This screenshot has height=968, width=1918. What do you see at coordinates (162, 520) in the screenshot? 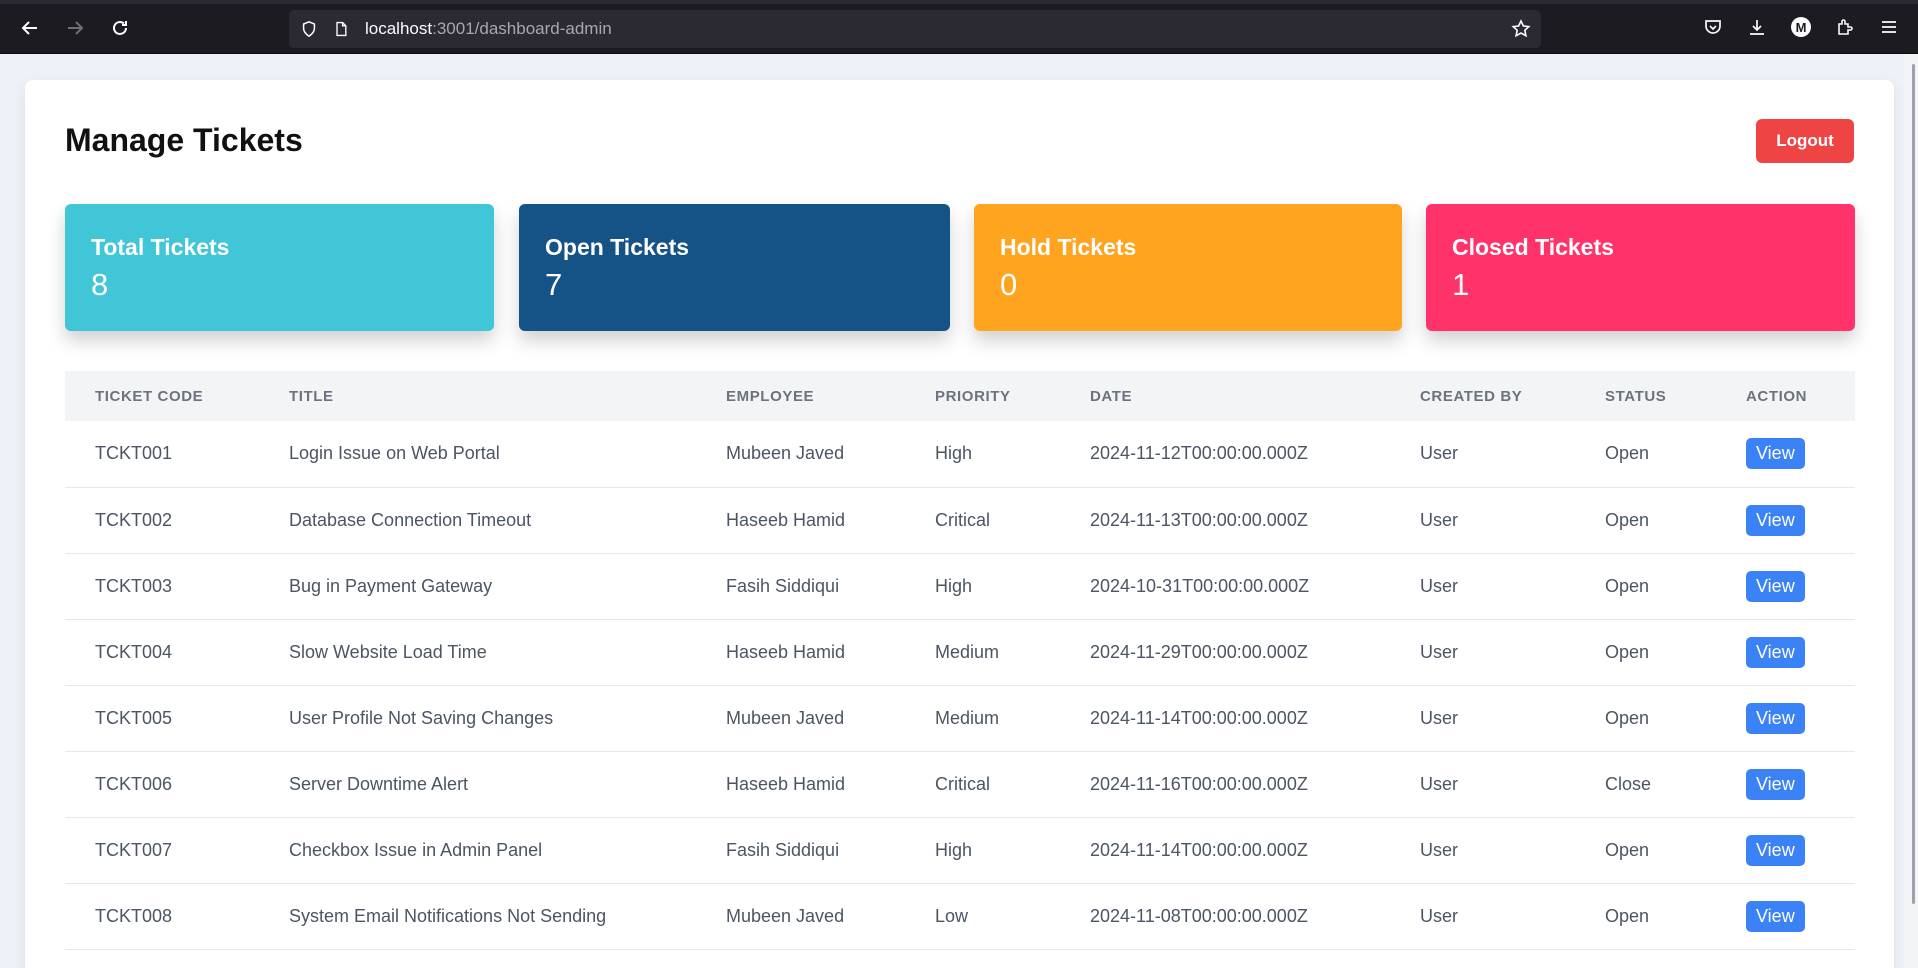
I see `cell-ticket-code: TCKT002` at bounding box center [162, 520].